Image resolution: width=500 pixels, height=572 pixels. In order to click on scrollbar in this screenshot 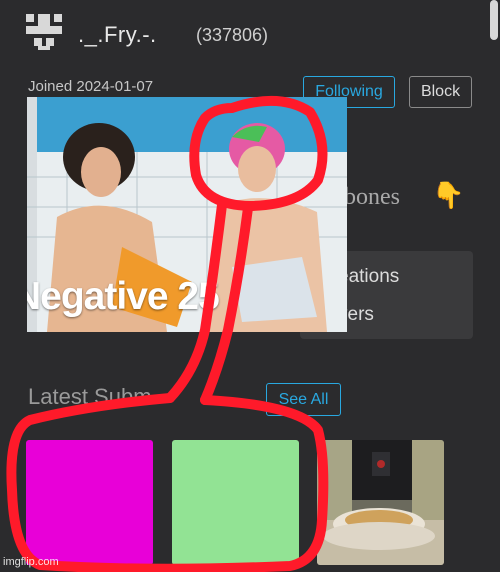, I will do `click(494, 20)`.